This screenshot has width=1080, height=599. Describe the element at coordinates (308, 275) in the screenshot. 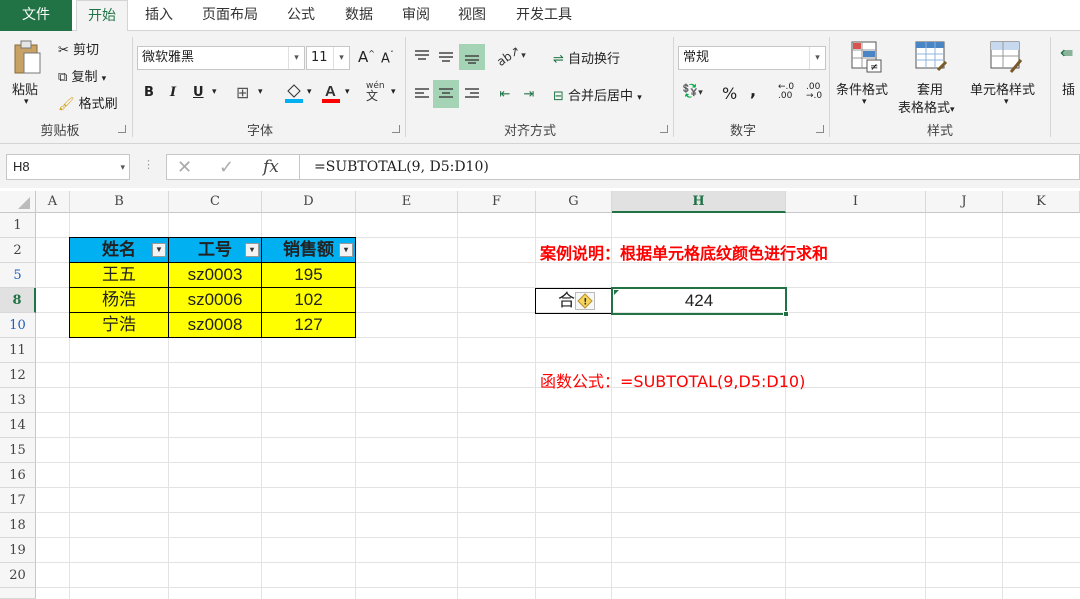

I see `table-cell: 195` at that location.